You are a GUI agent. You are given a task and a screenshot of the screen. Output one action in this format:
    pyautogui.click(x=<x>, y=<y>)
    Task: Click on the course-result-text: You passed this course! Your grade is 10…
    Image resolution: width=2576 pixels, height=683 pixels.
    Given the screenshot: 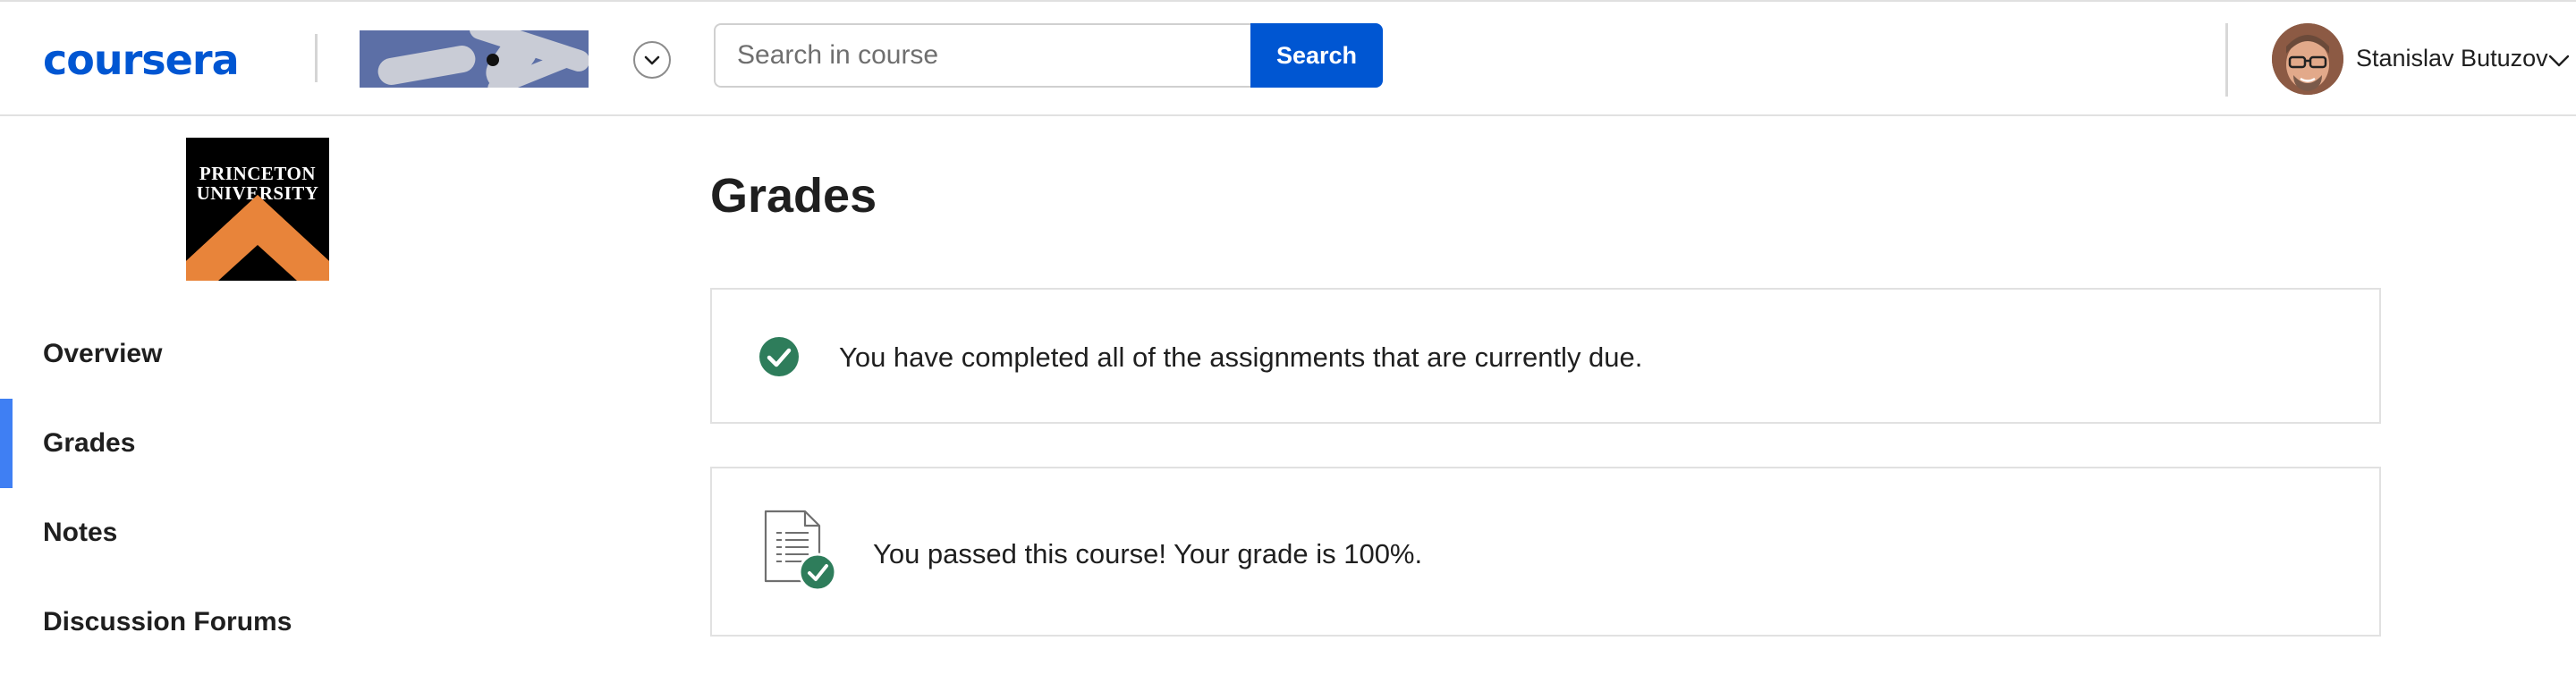 What is the action you would take?
    pyautogui.click(x=1148, y=553)
    